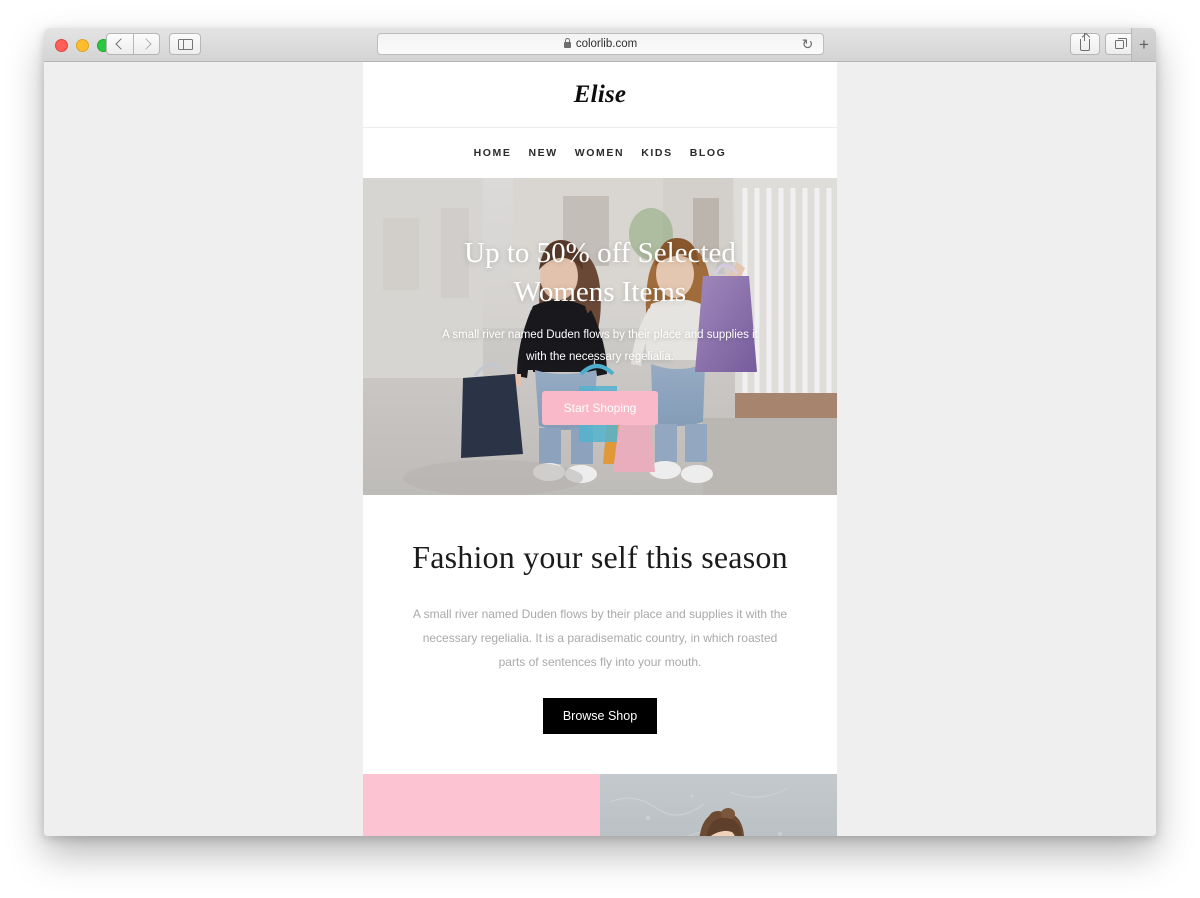 This screenshot has width=1200, height=898. Describe the element at coordinates (600, 557) in the screenshot. I see `intro-title: Fashion your self this season` at that location.